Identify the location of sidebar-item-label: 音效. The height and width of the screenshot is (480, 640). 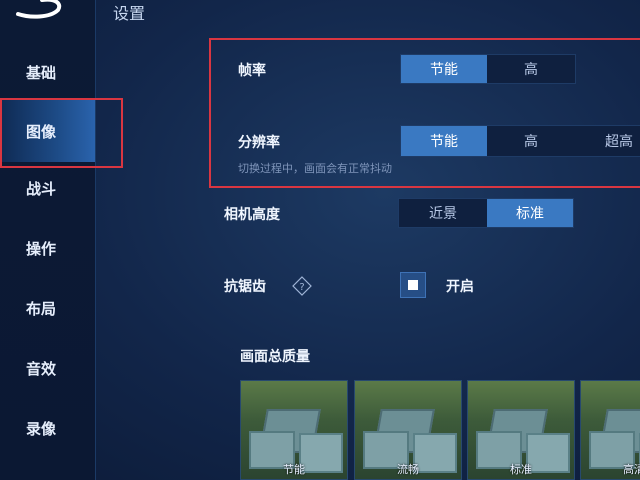
(41, 368).